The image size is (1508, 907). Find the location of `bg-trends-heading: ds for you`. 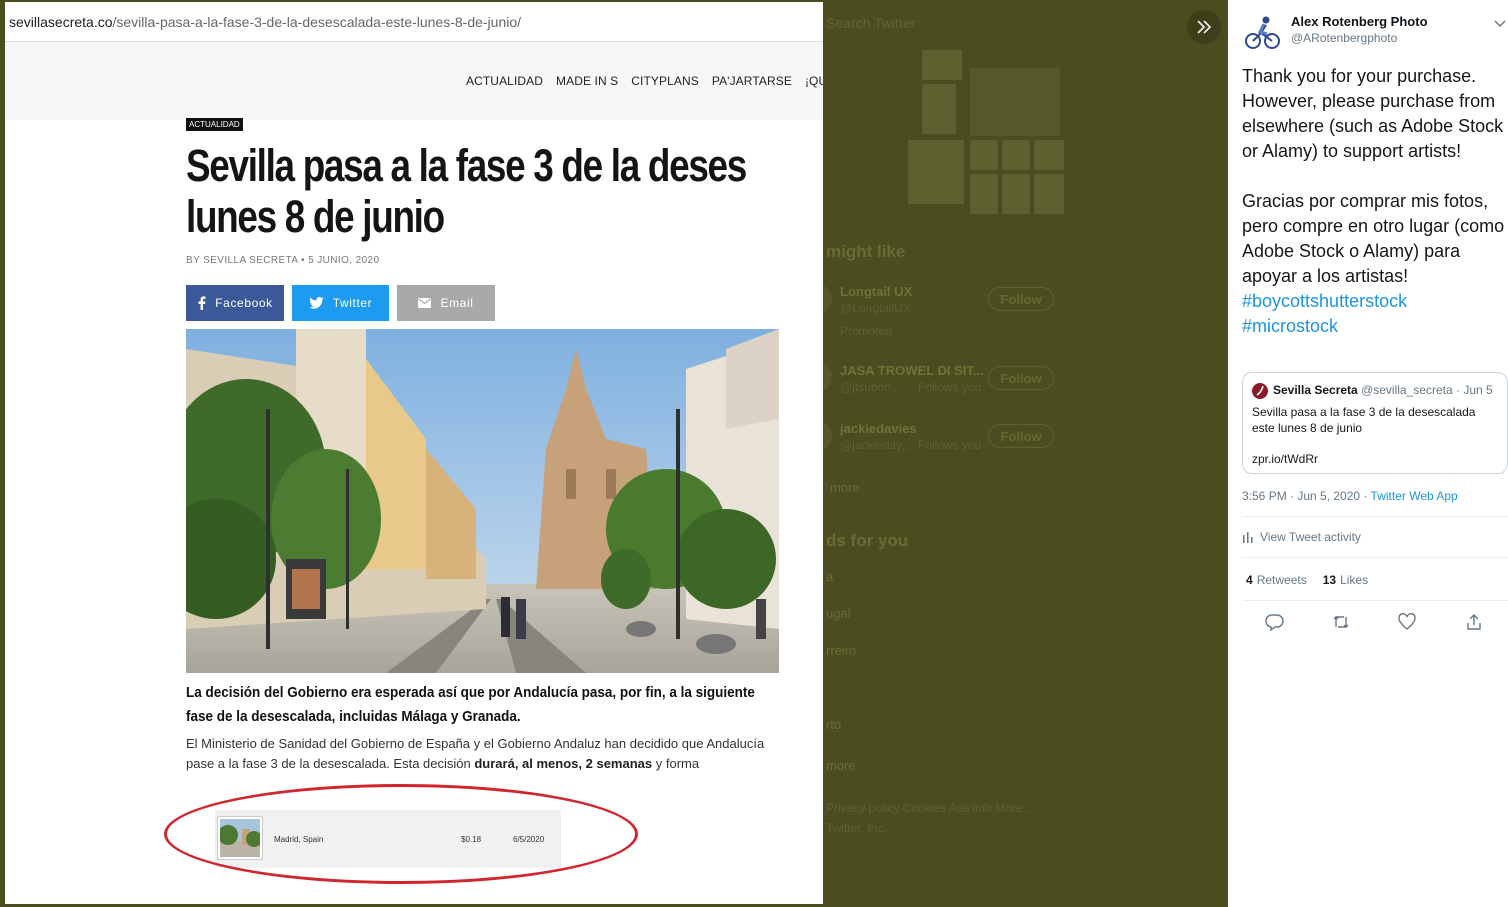

bg-trends-heading: ds for you is located at coordinates (867, 540).